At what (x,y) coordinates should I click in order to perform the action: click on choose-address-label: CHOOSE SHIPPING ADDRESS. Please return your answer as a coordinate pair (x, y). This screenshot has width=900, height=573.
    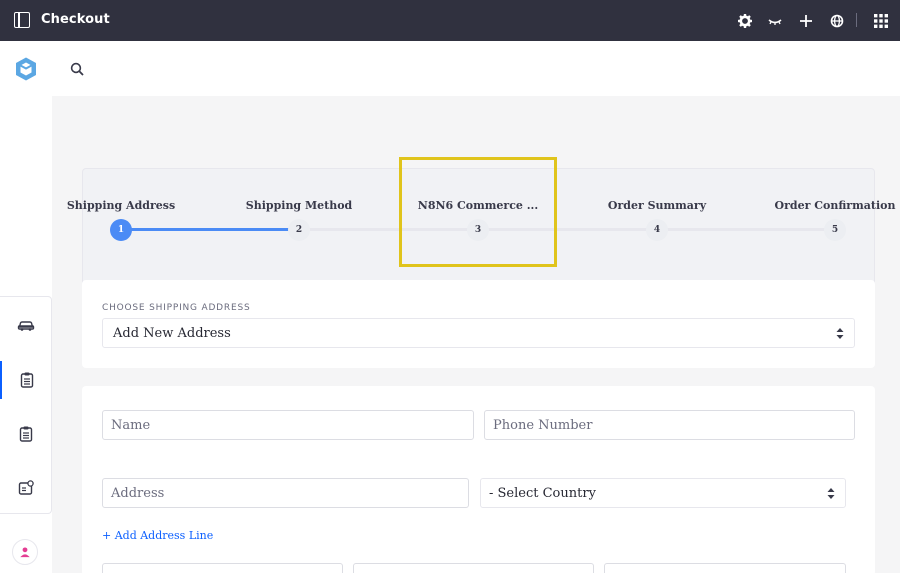
    Looking at the image, I should click on (176, 308).